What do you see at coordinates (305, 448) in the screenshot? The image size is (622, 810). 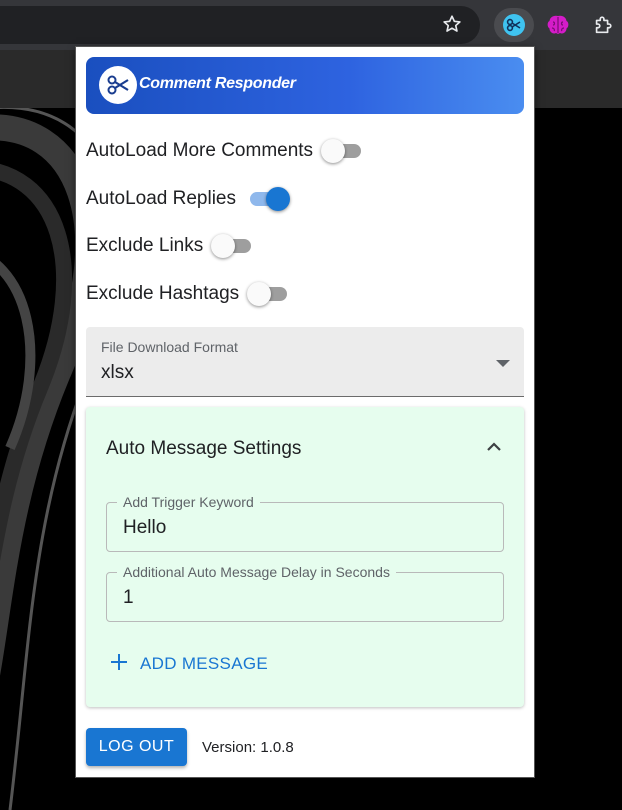 I see `auto-message-settings-header: Auto Message Settings` at bounding box center [305, 448].